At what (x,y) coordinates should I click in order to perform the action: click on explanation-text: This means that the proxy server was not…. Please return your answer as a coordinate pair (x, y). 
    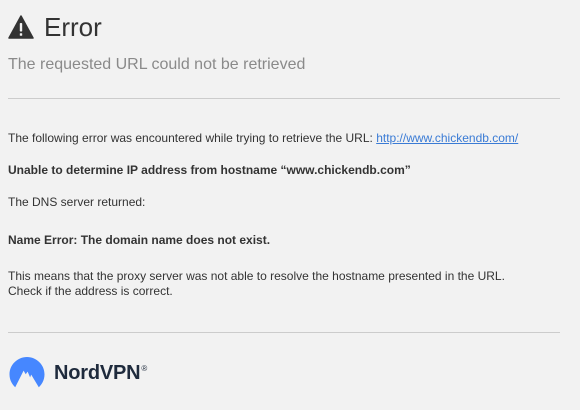
    Looking at the image, I should click on (284, 284).